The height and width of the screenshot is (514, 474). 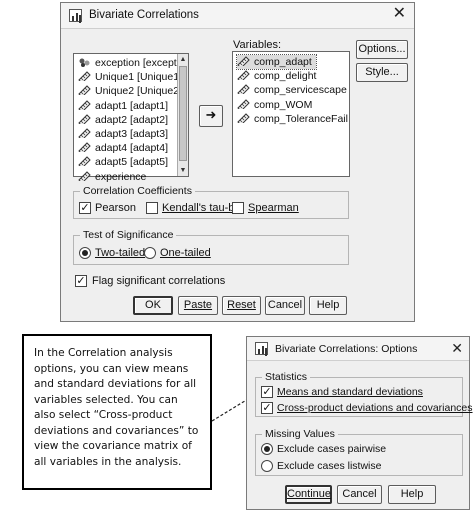 I want to click on options-help-button: Help, so click(x=412, y=494).